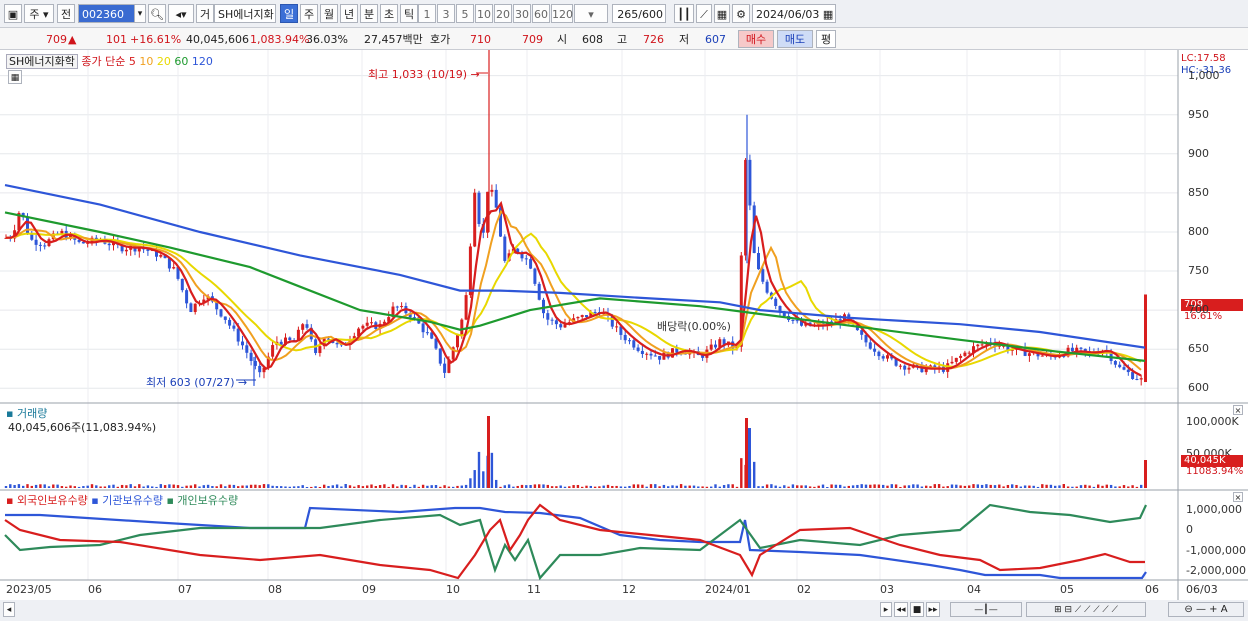 This screenshot has height=621, width=1248. Describe the element at coordinates (134, 61) in the screenshot. I see `ma-period-5: 5` at that location.